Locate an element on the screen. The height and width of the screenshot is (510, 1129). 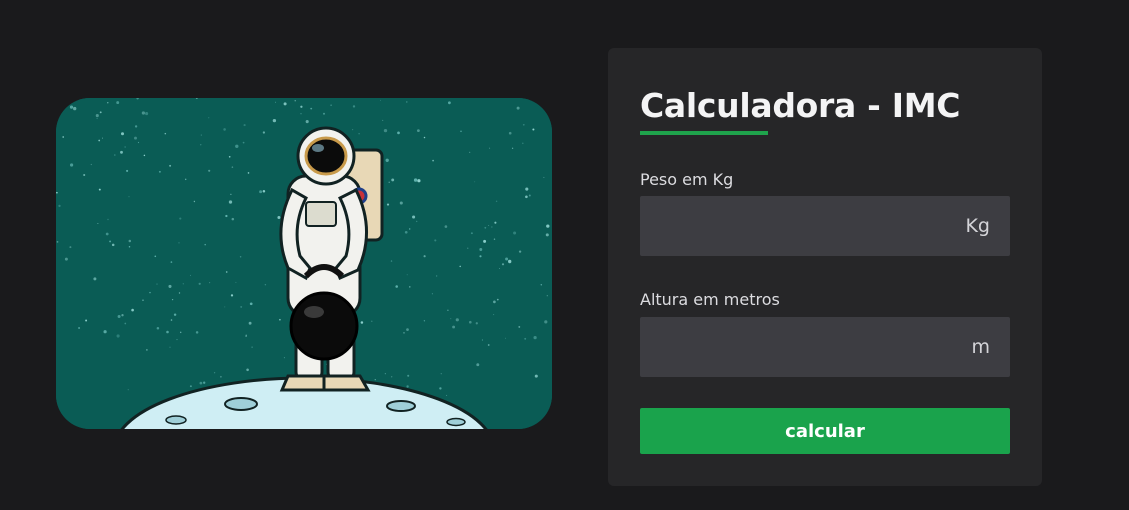
height-field: m is located at coordinates (825, 347).